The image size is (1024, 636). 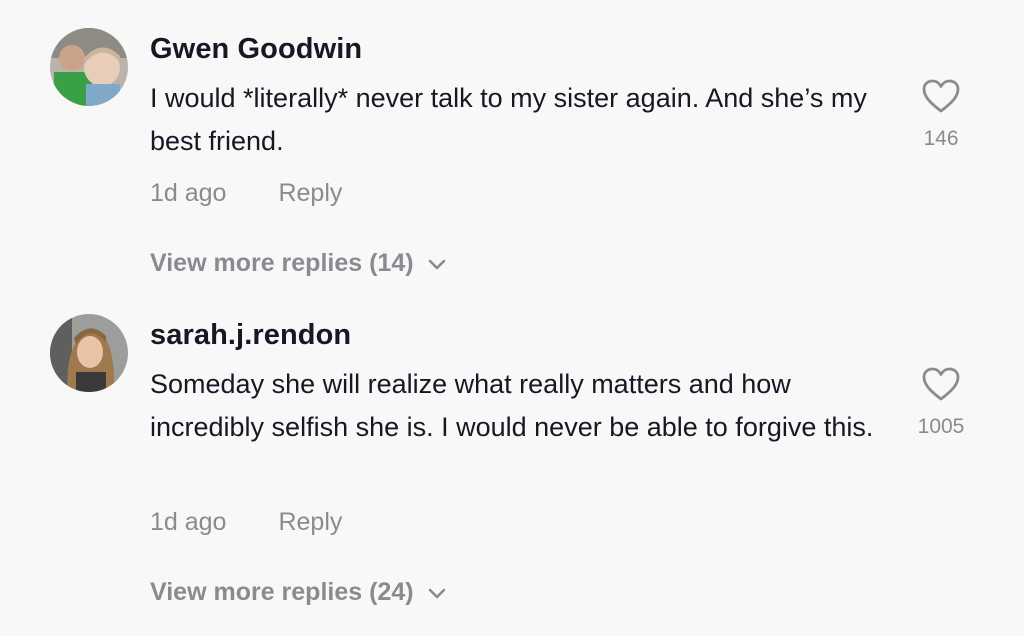 I want to click on view-more-replies-label: View more replies (14), so click(x=282, y=263).